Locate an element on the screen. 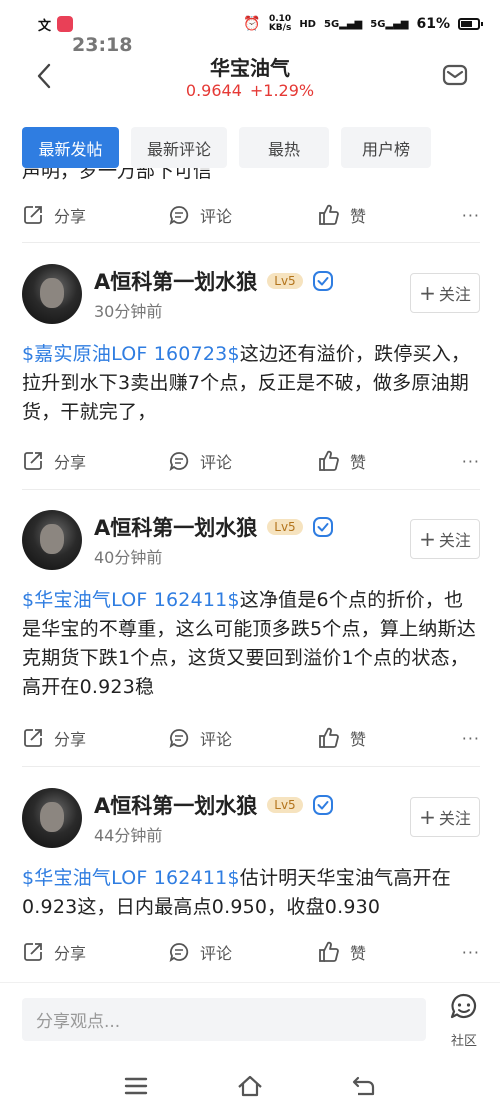 Image resolution: width=500 pixels, height=1111 pixels. status-bar: 23:18 文 ⏰ 0.10 KB/s HD 5G▂▄▆ 5G▂▄▆ 61% is located at coordinates (250, 28).